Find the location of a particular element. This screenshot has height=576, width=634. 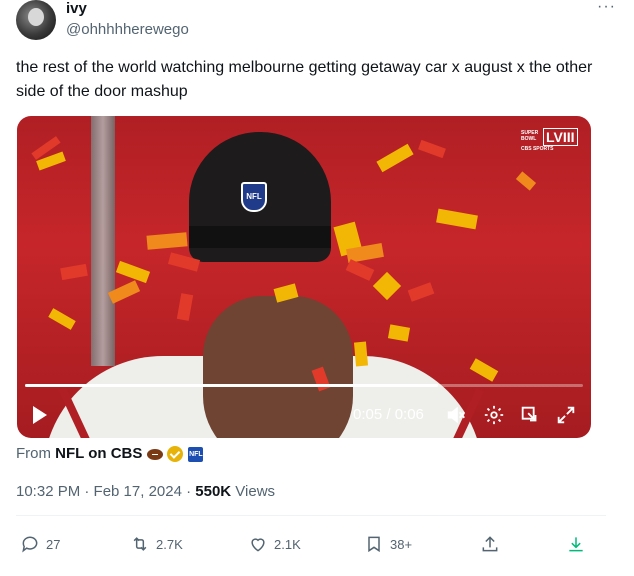

video-time: 0:05 / 0:06 is located at coordinates (388, 414).